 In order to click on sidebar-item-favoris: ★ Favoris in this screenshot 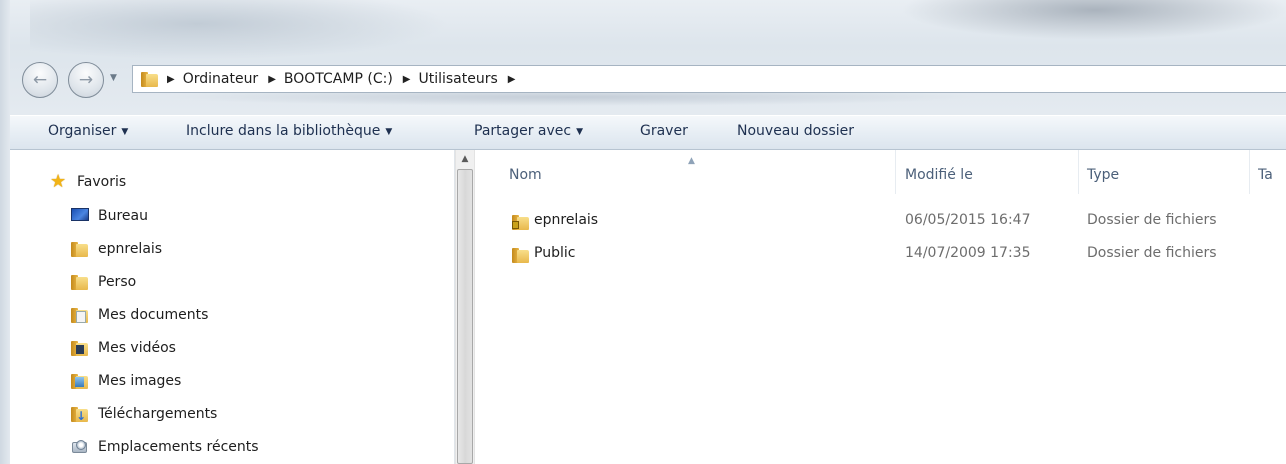, I will do `click(88, 182)`.